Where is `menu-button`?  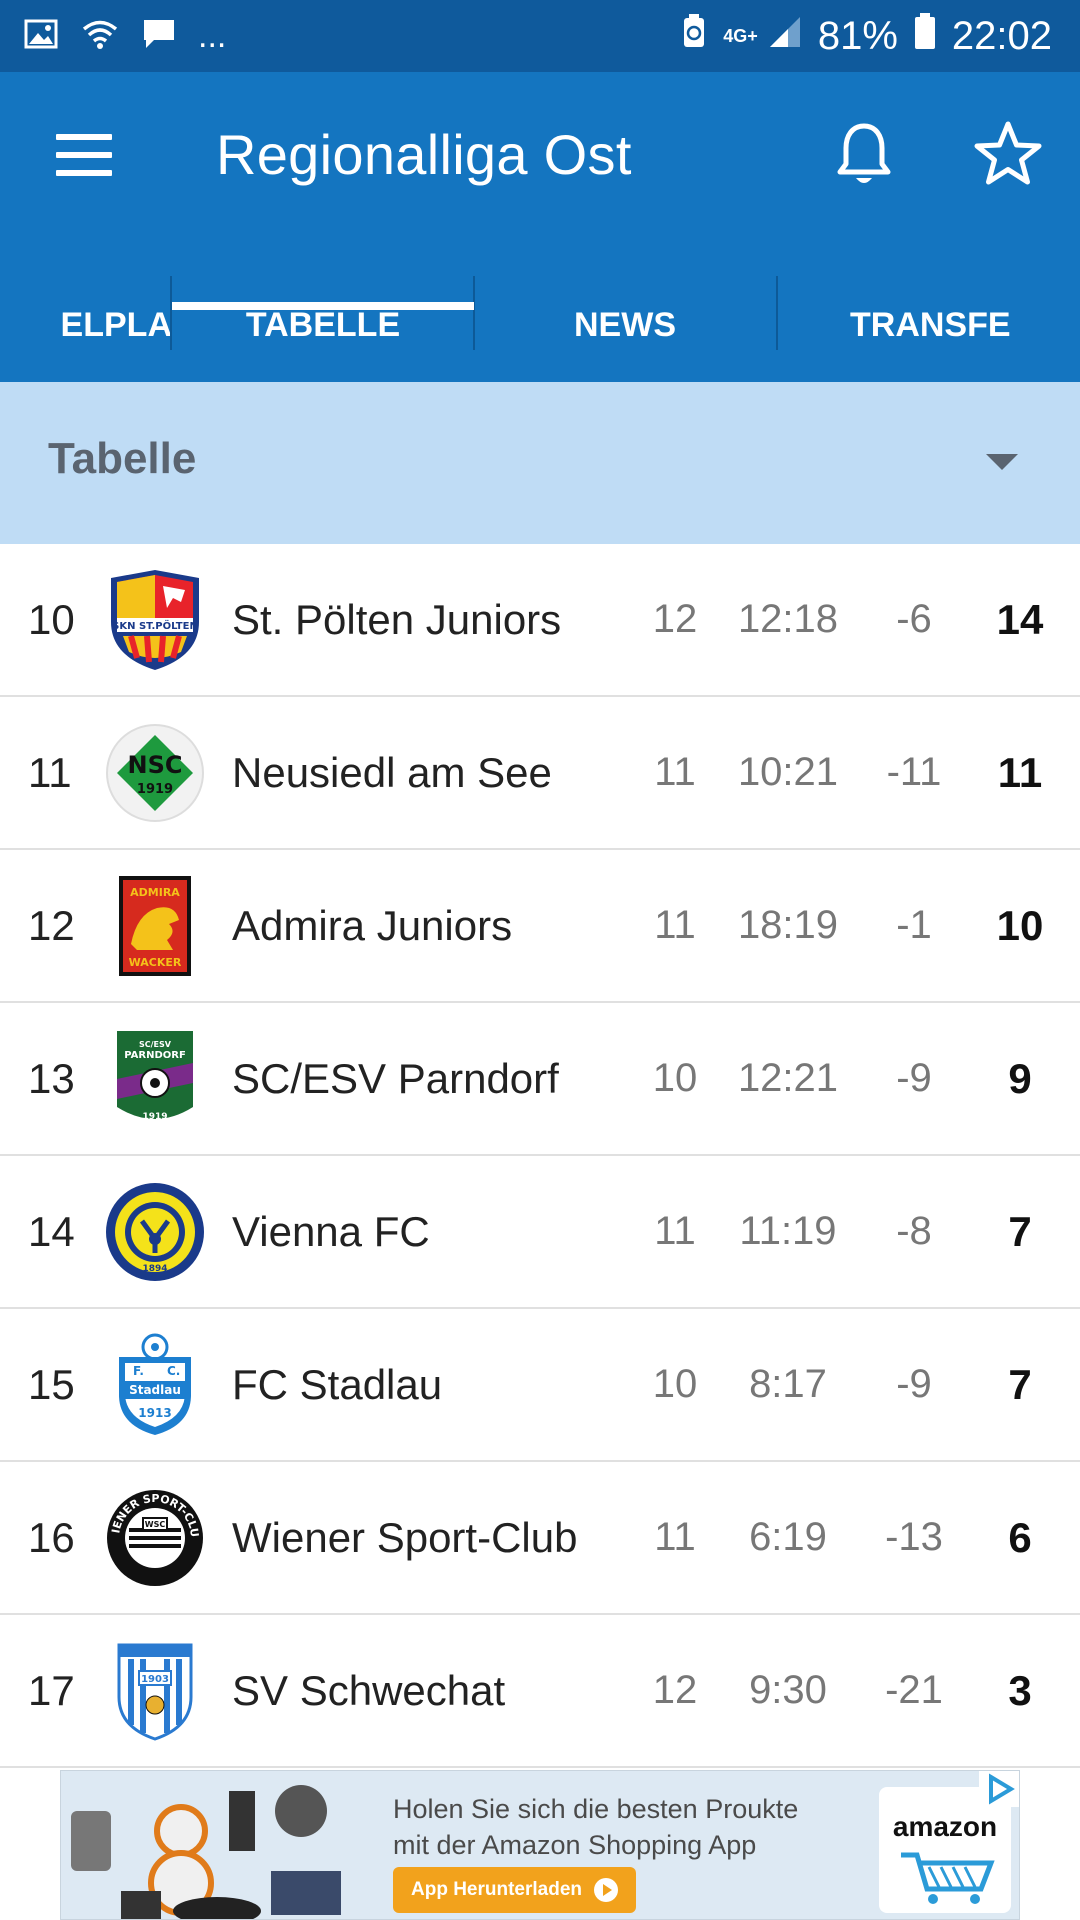 menu-button is located at coordinates (84, 155).